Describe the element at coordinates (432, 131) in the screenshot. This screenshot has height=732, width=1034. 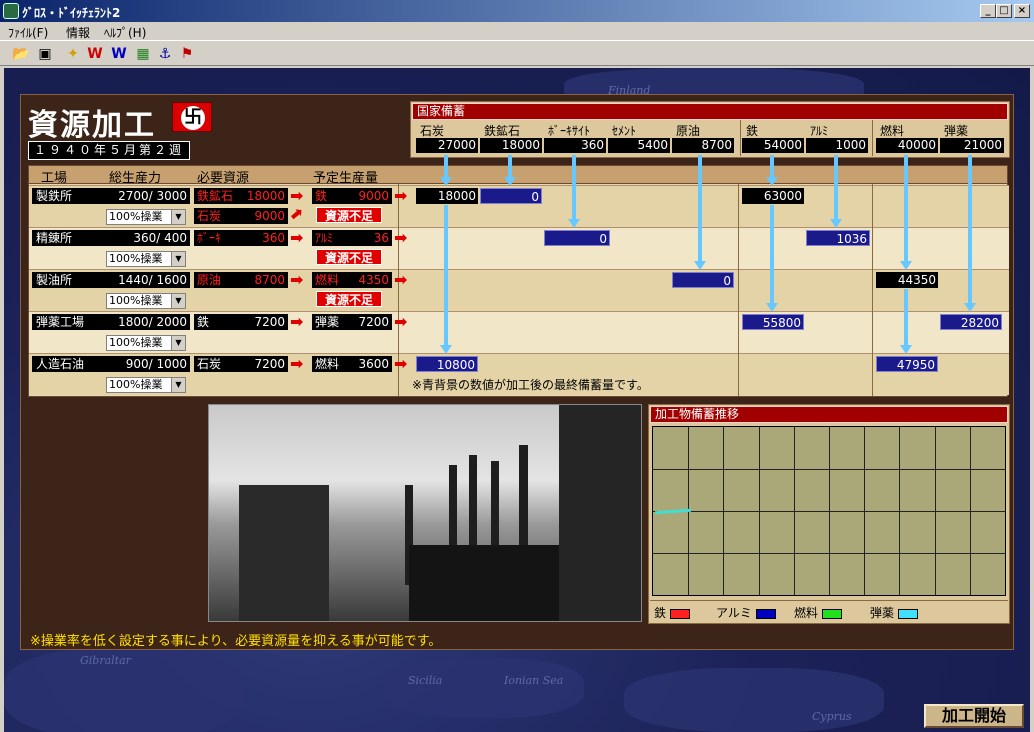
I see `reserve-label: 石炭` at that location.